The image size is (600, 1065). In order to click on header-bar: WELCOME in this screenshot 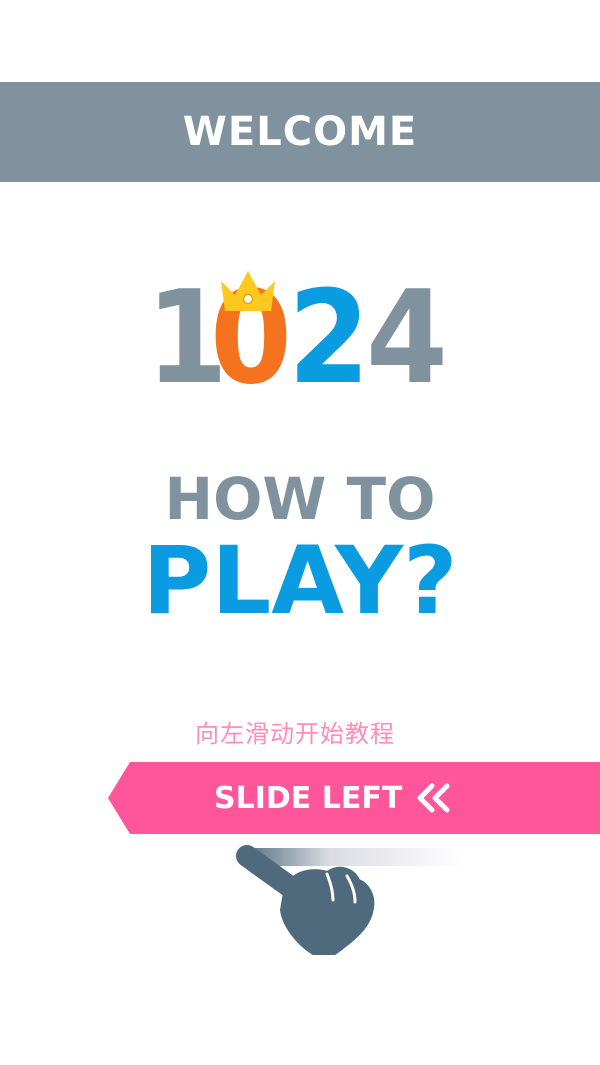, I will do `click(300, 132)`.